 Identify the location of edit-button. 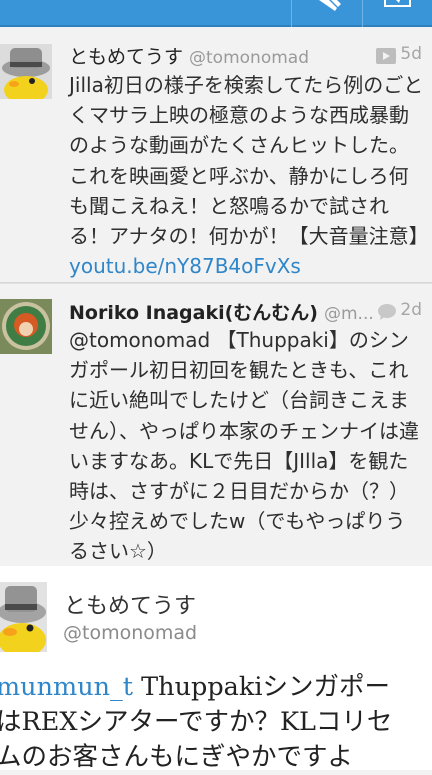
(397, 13).